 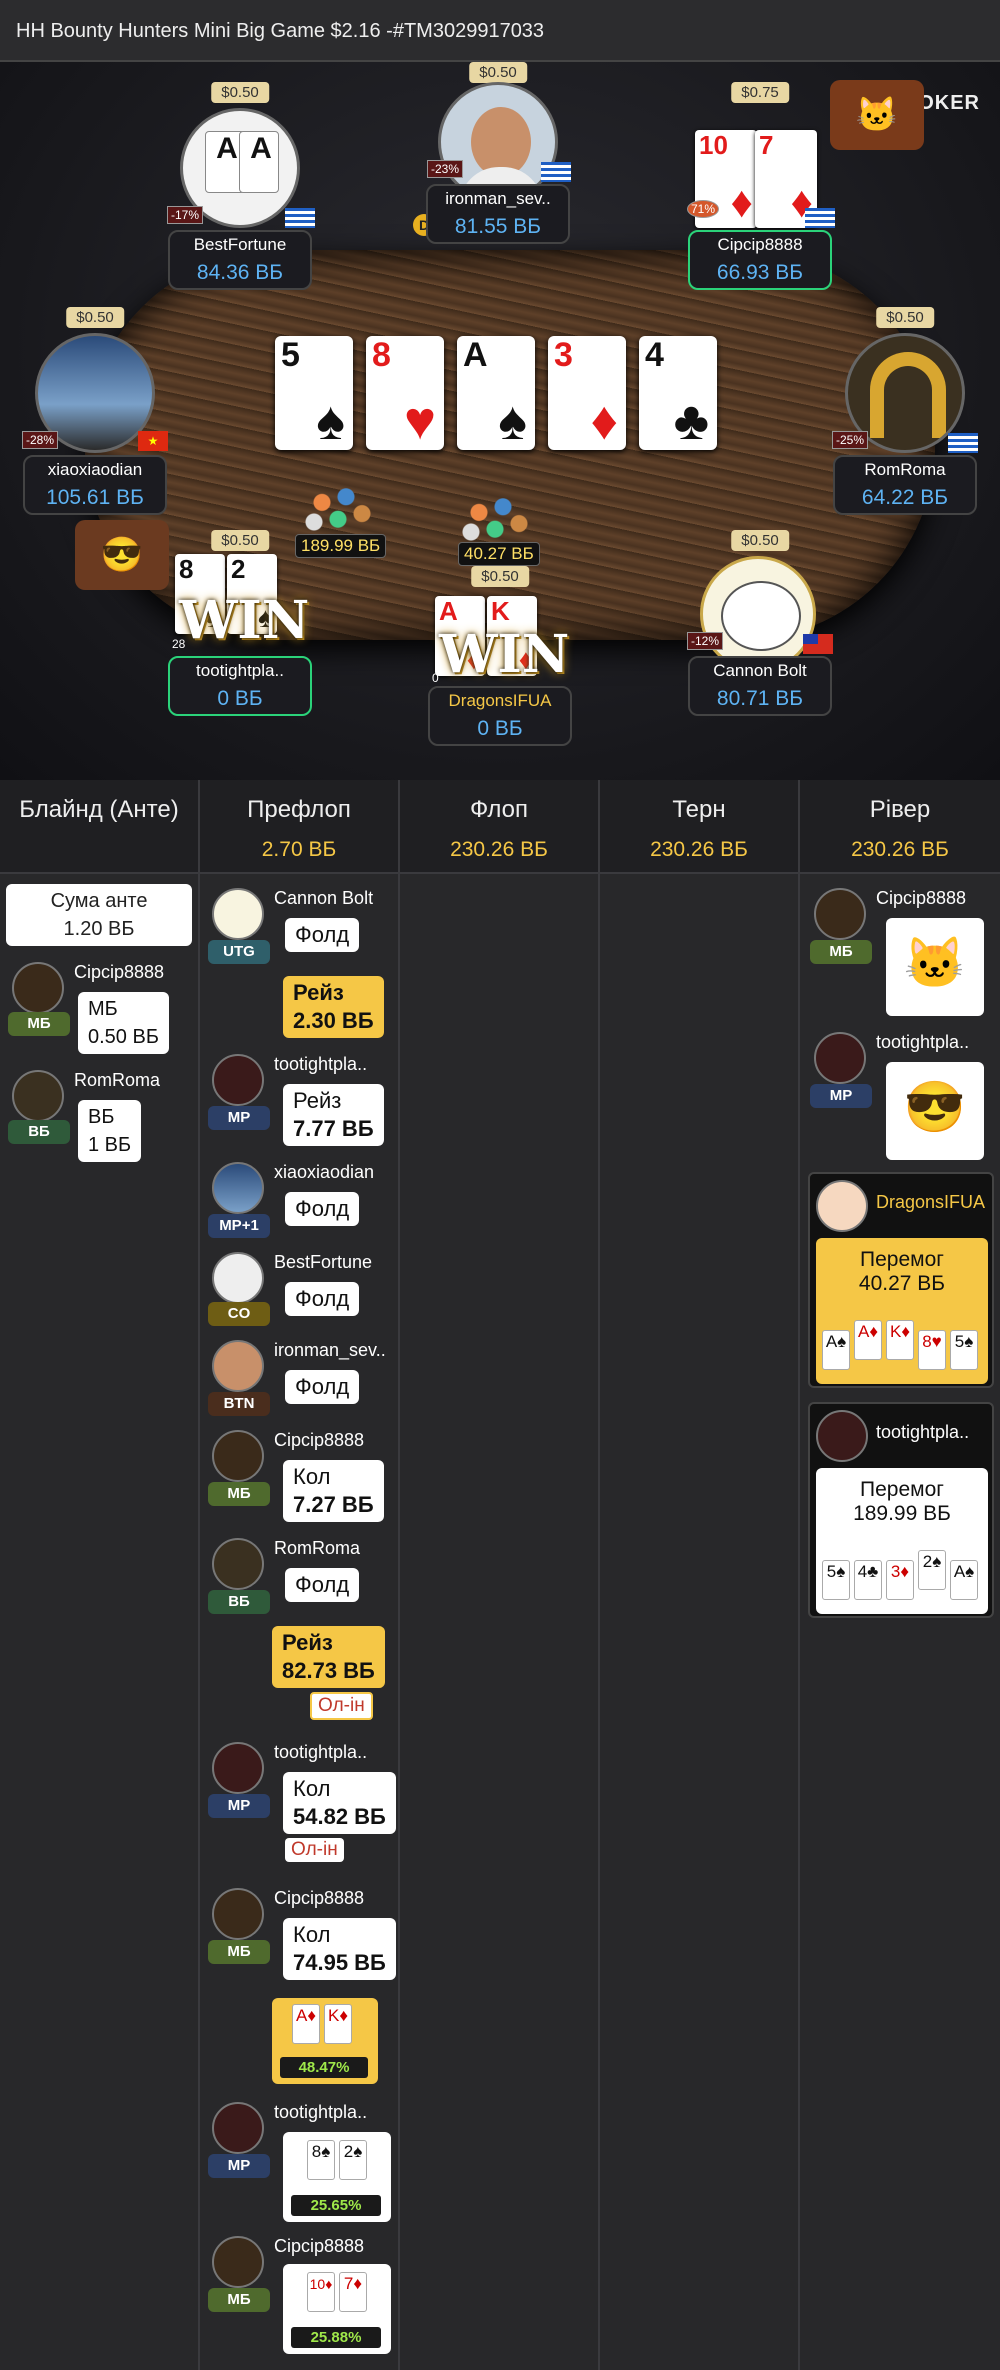 What do you see at coordinates (239, 1404) in the screenshot?
I see `position-badge: BTN` at bounding box center [239, 1404].